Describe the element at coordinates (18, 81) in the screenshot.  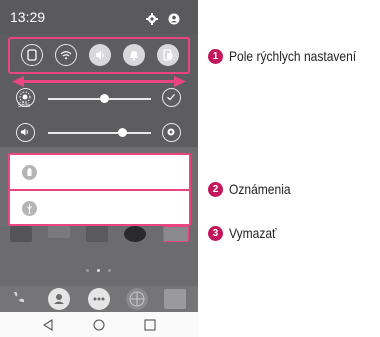
I see `arrow-left-icon` at that location.